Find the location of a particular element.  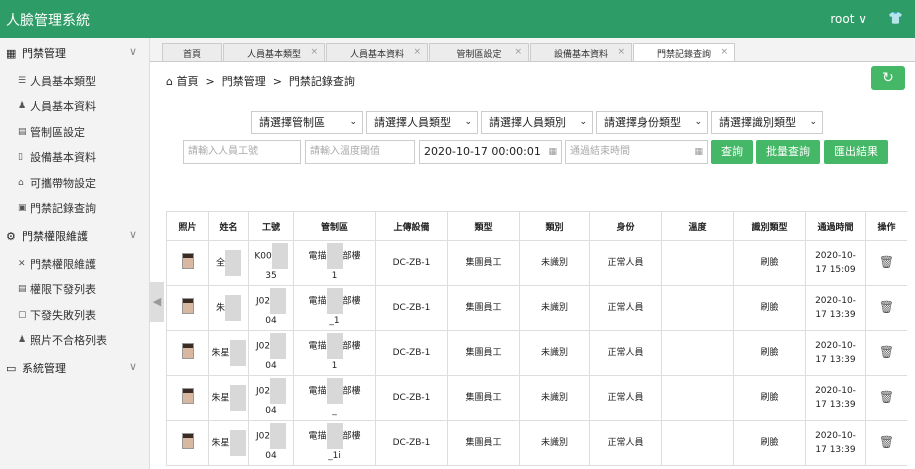

temperature-threshold-input: 請輸入溫度閾值 is located at coordinates (360, 152).